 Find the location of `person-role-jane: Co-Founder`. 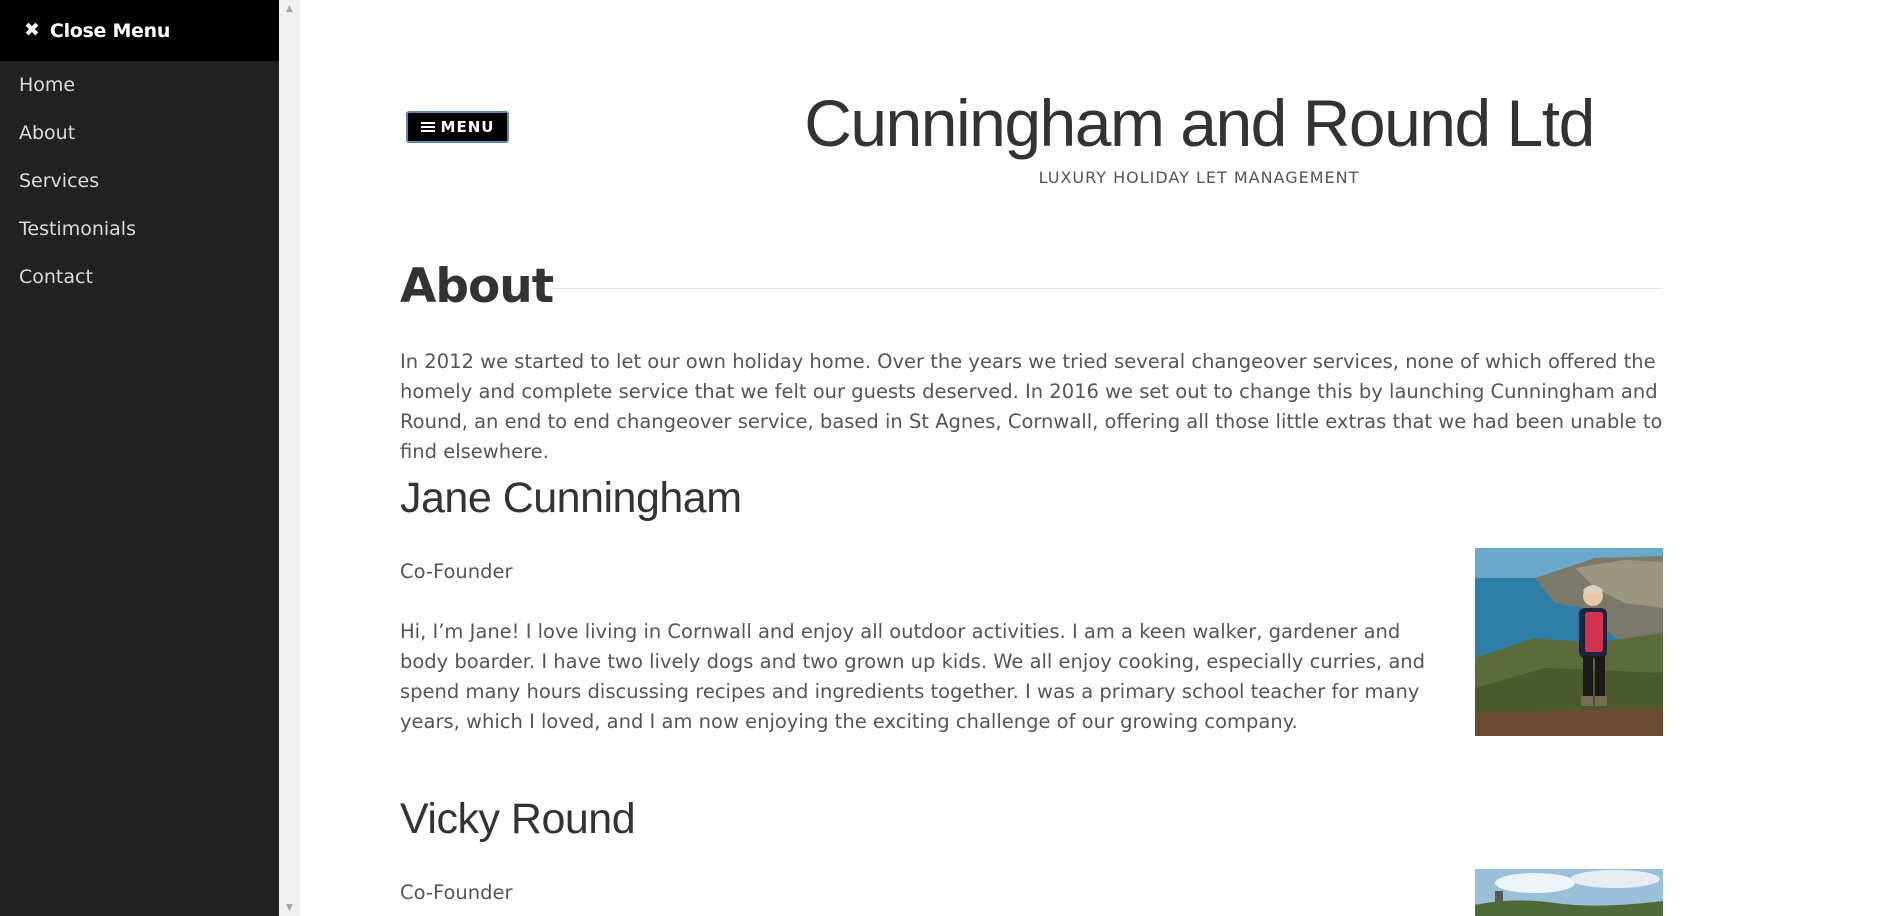

person-role-jane: Co-Founder is located at coordinates (456, 571).